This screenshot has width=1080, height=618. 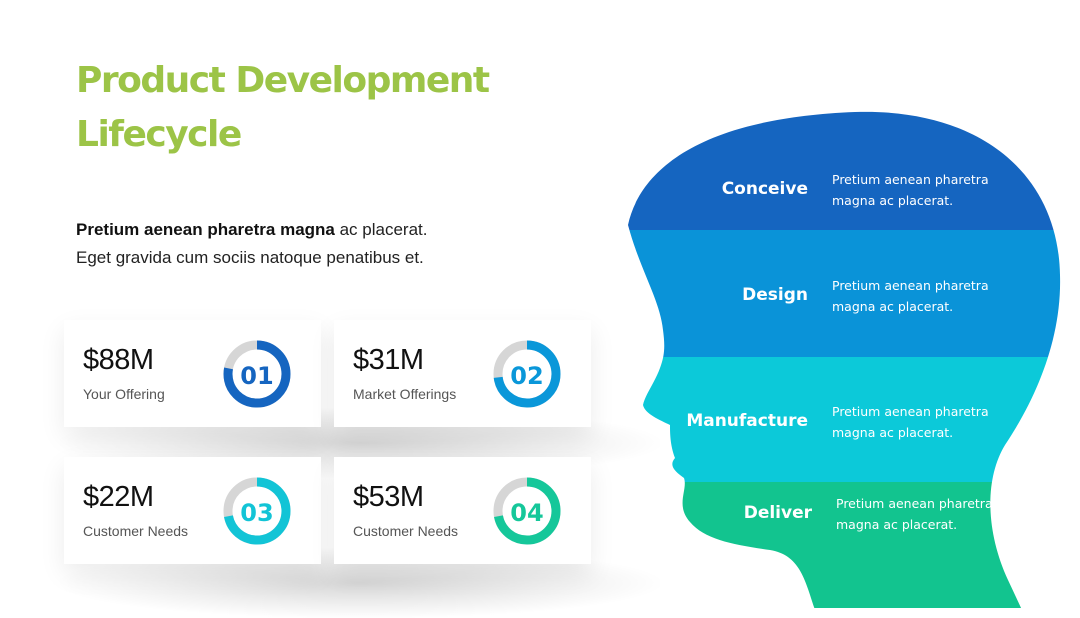 I want to click on stage-label-manufacture: Manufacture, so click(x=747, y=421).